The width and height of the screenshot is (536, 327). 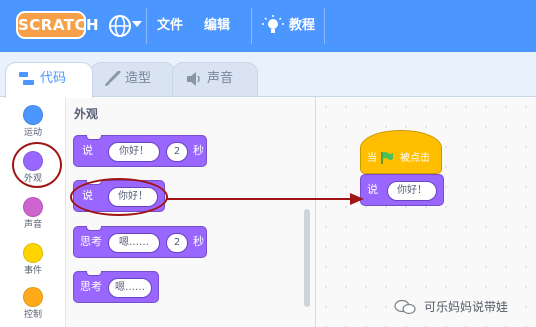 I want to click on palette-section-title: 外观, so click(x=86, y=114).